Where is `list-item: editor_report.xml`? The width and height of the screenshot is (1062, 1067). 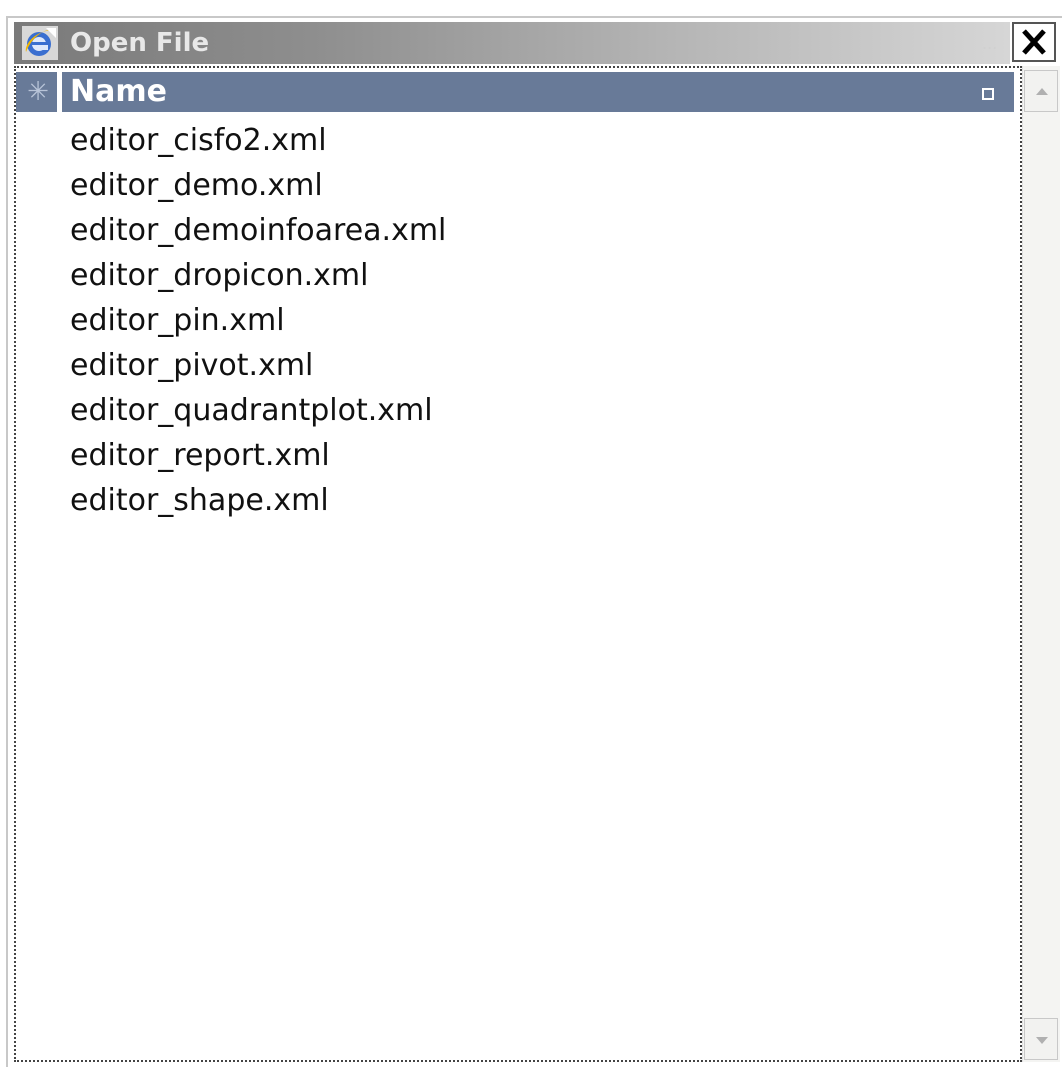
list-item: editor_report.xml is located at coordinates (535, 455).